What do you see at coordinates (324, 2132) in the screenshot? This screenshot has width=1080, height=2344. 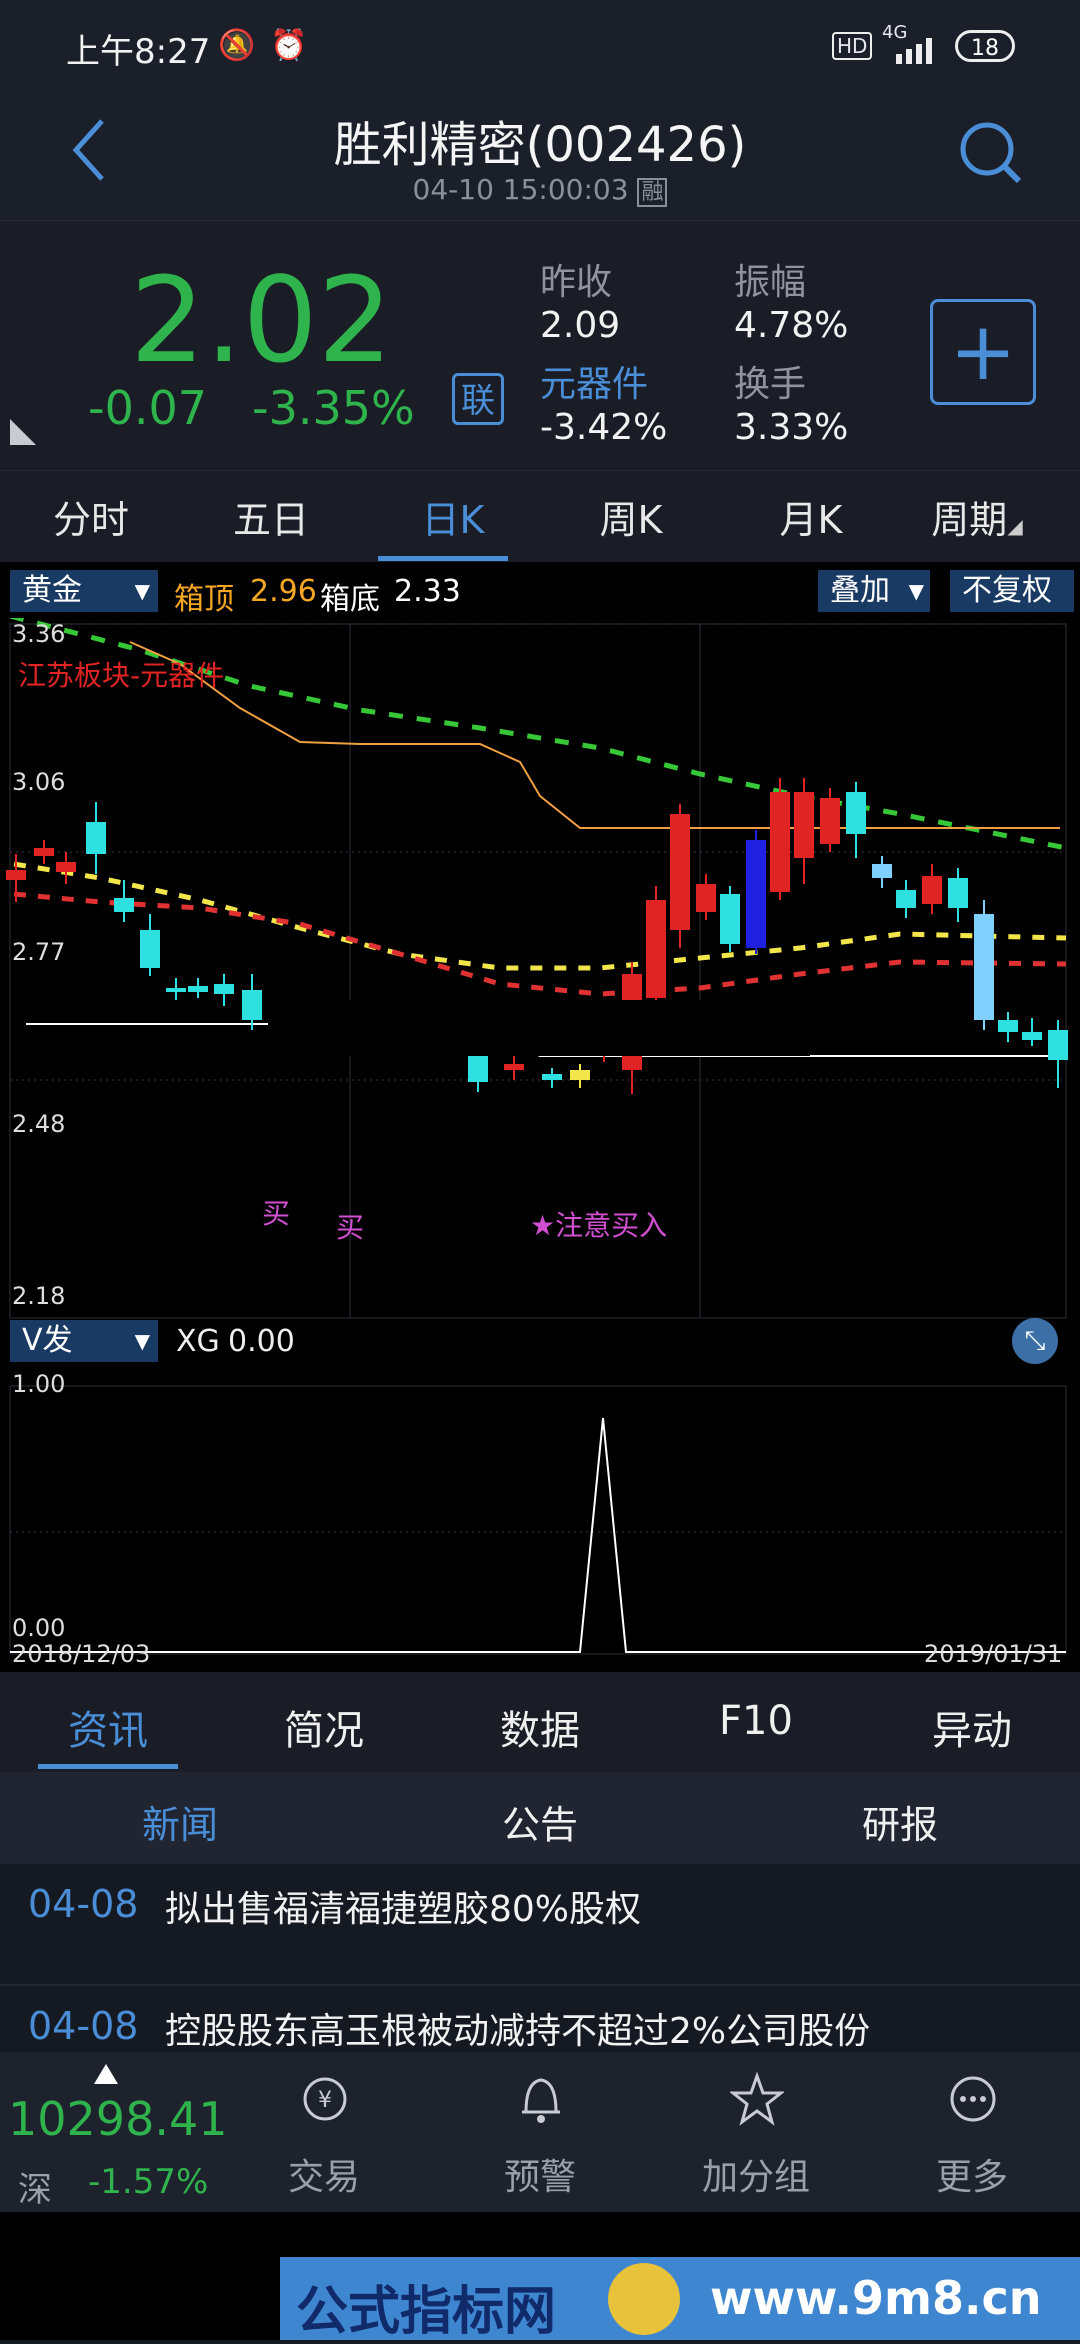 I see `nav-trade: ¥ 交易` at bounding box center [324, 2132].